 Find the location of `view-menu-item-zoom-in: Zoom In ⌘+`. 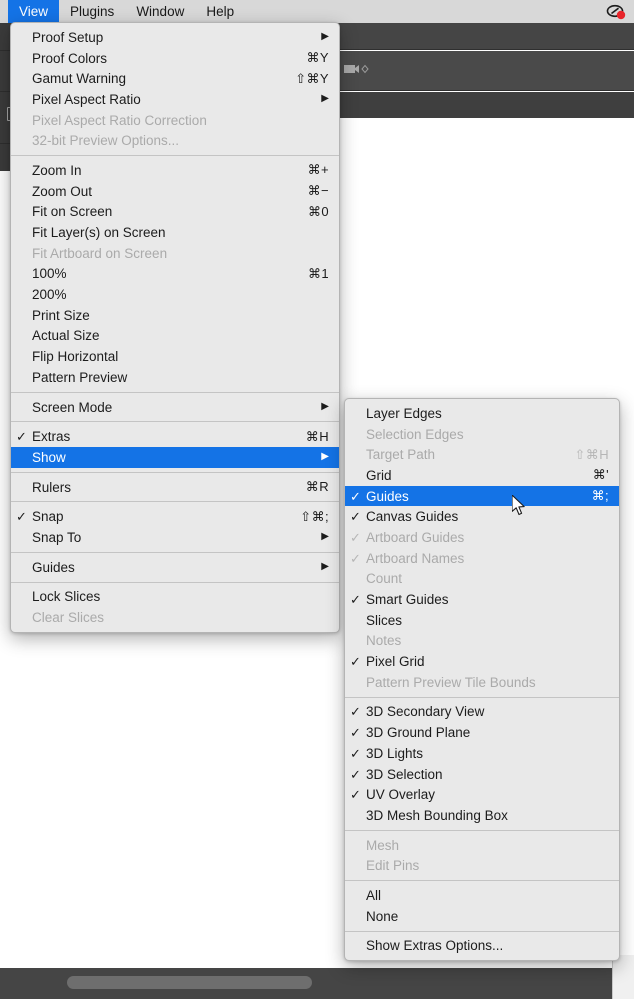

view-menu-item-zoom-in: Zoom In ⌘+ is located at coordinates (175, 170).